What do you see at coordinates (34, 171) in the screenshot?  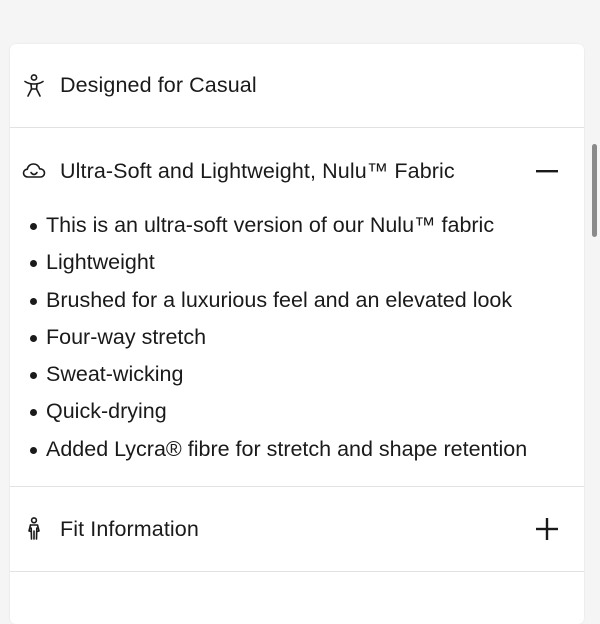 I see `cloud-icon` at bounding box center [34, 171].